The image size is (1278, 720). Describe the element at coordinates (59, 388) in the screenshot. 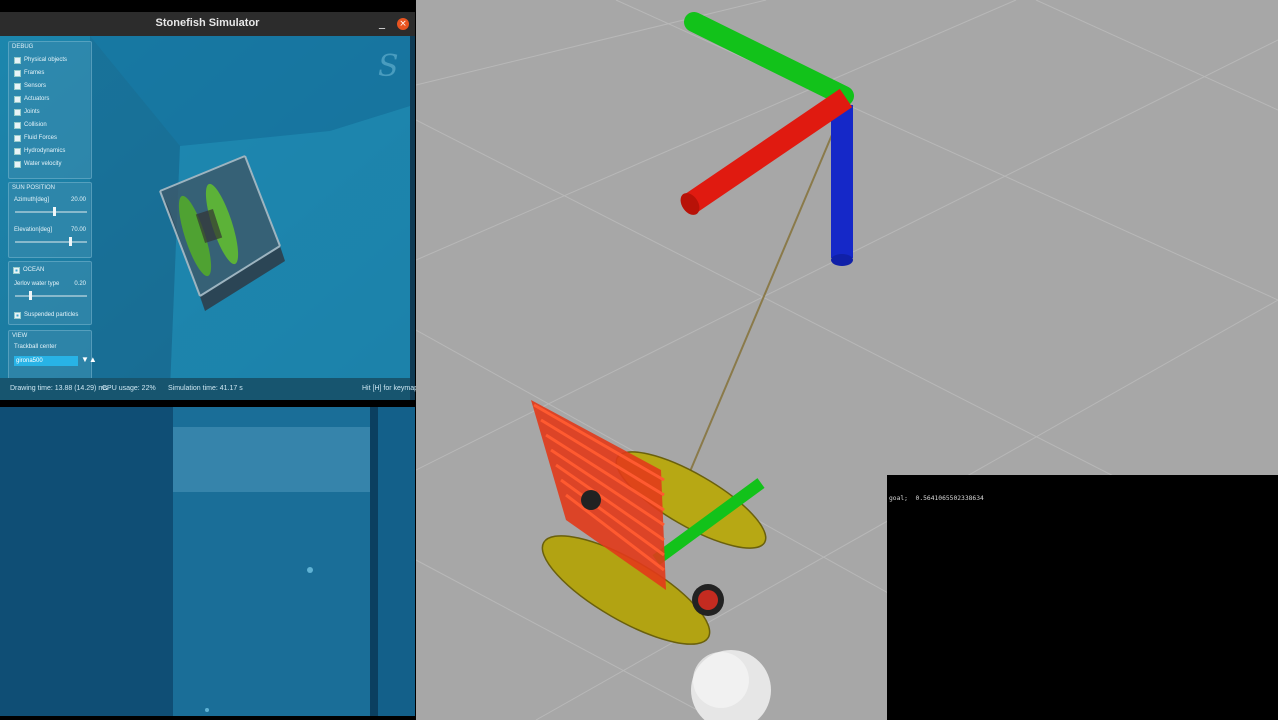

I see `drawing-time: Drawing time: 13.88 (14.29) ms` at that location.